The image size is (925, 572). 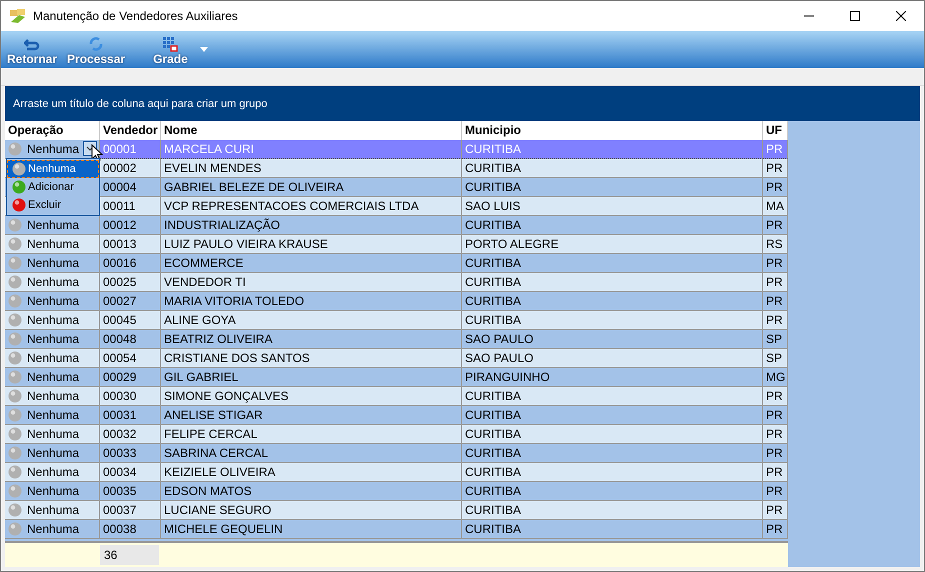 I want to click on group-panel-hint: Arraste um título de coluna aqui para criar um grupo, so click(x=140, y=104).